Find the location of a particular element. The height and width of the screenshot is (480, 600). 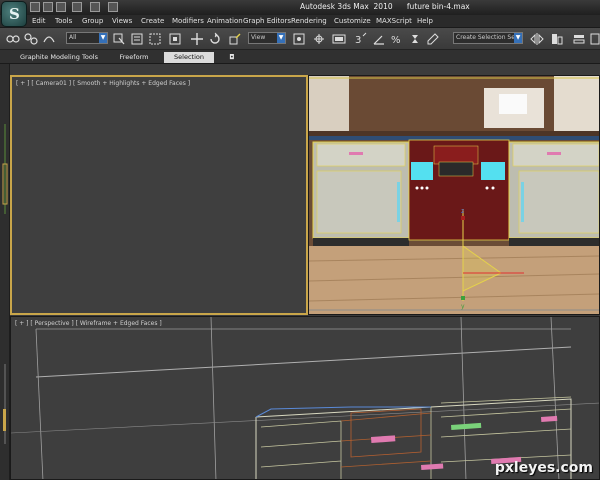

tab-freeform: Freeform is located at coordinates (134, 57).